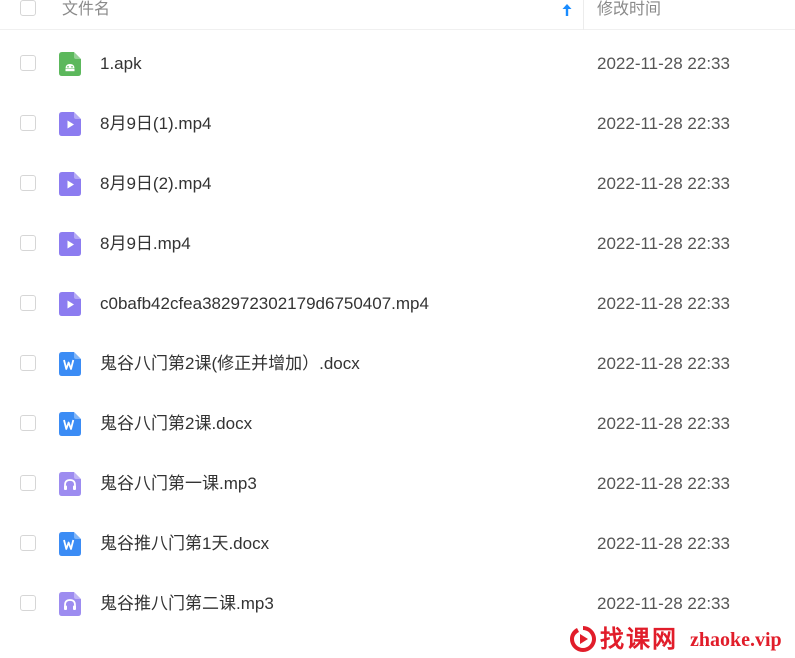 This screenshot has width=795, height=658. What do you see at coordinates (583, 15) in the screenshot?
I see `column-divider` at bounding box center [583, 15].